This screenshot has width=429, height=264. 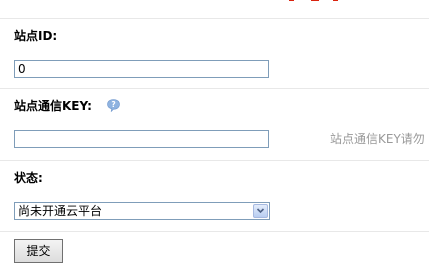 What do you see at coordinates (377, 139) in the screenshot?
I see `site-key-hint: 站点通信KEY请勿` at bounding box center [377, 139].